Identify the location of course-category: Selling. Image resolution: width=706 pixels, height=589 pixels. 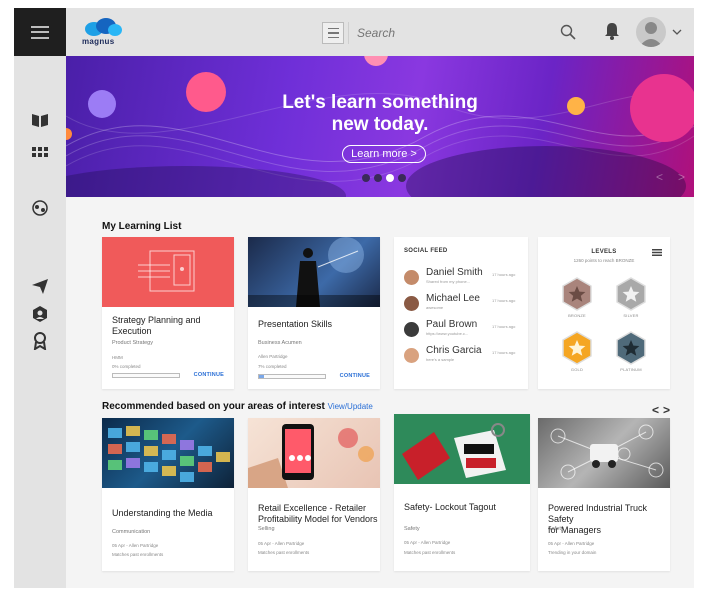
(266, 529).